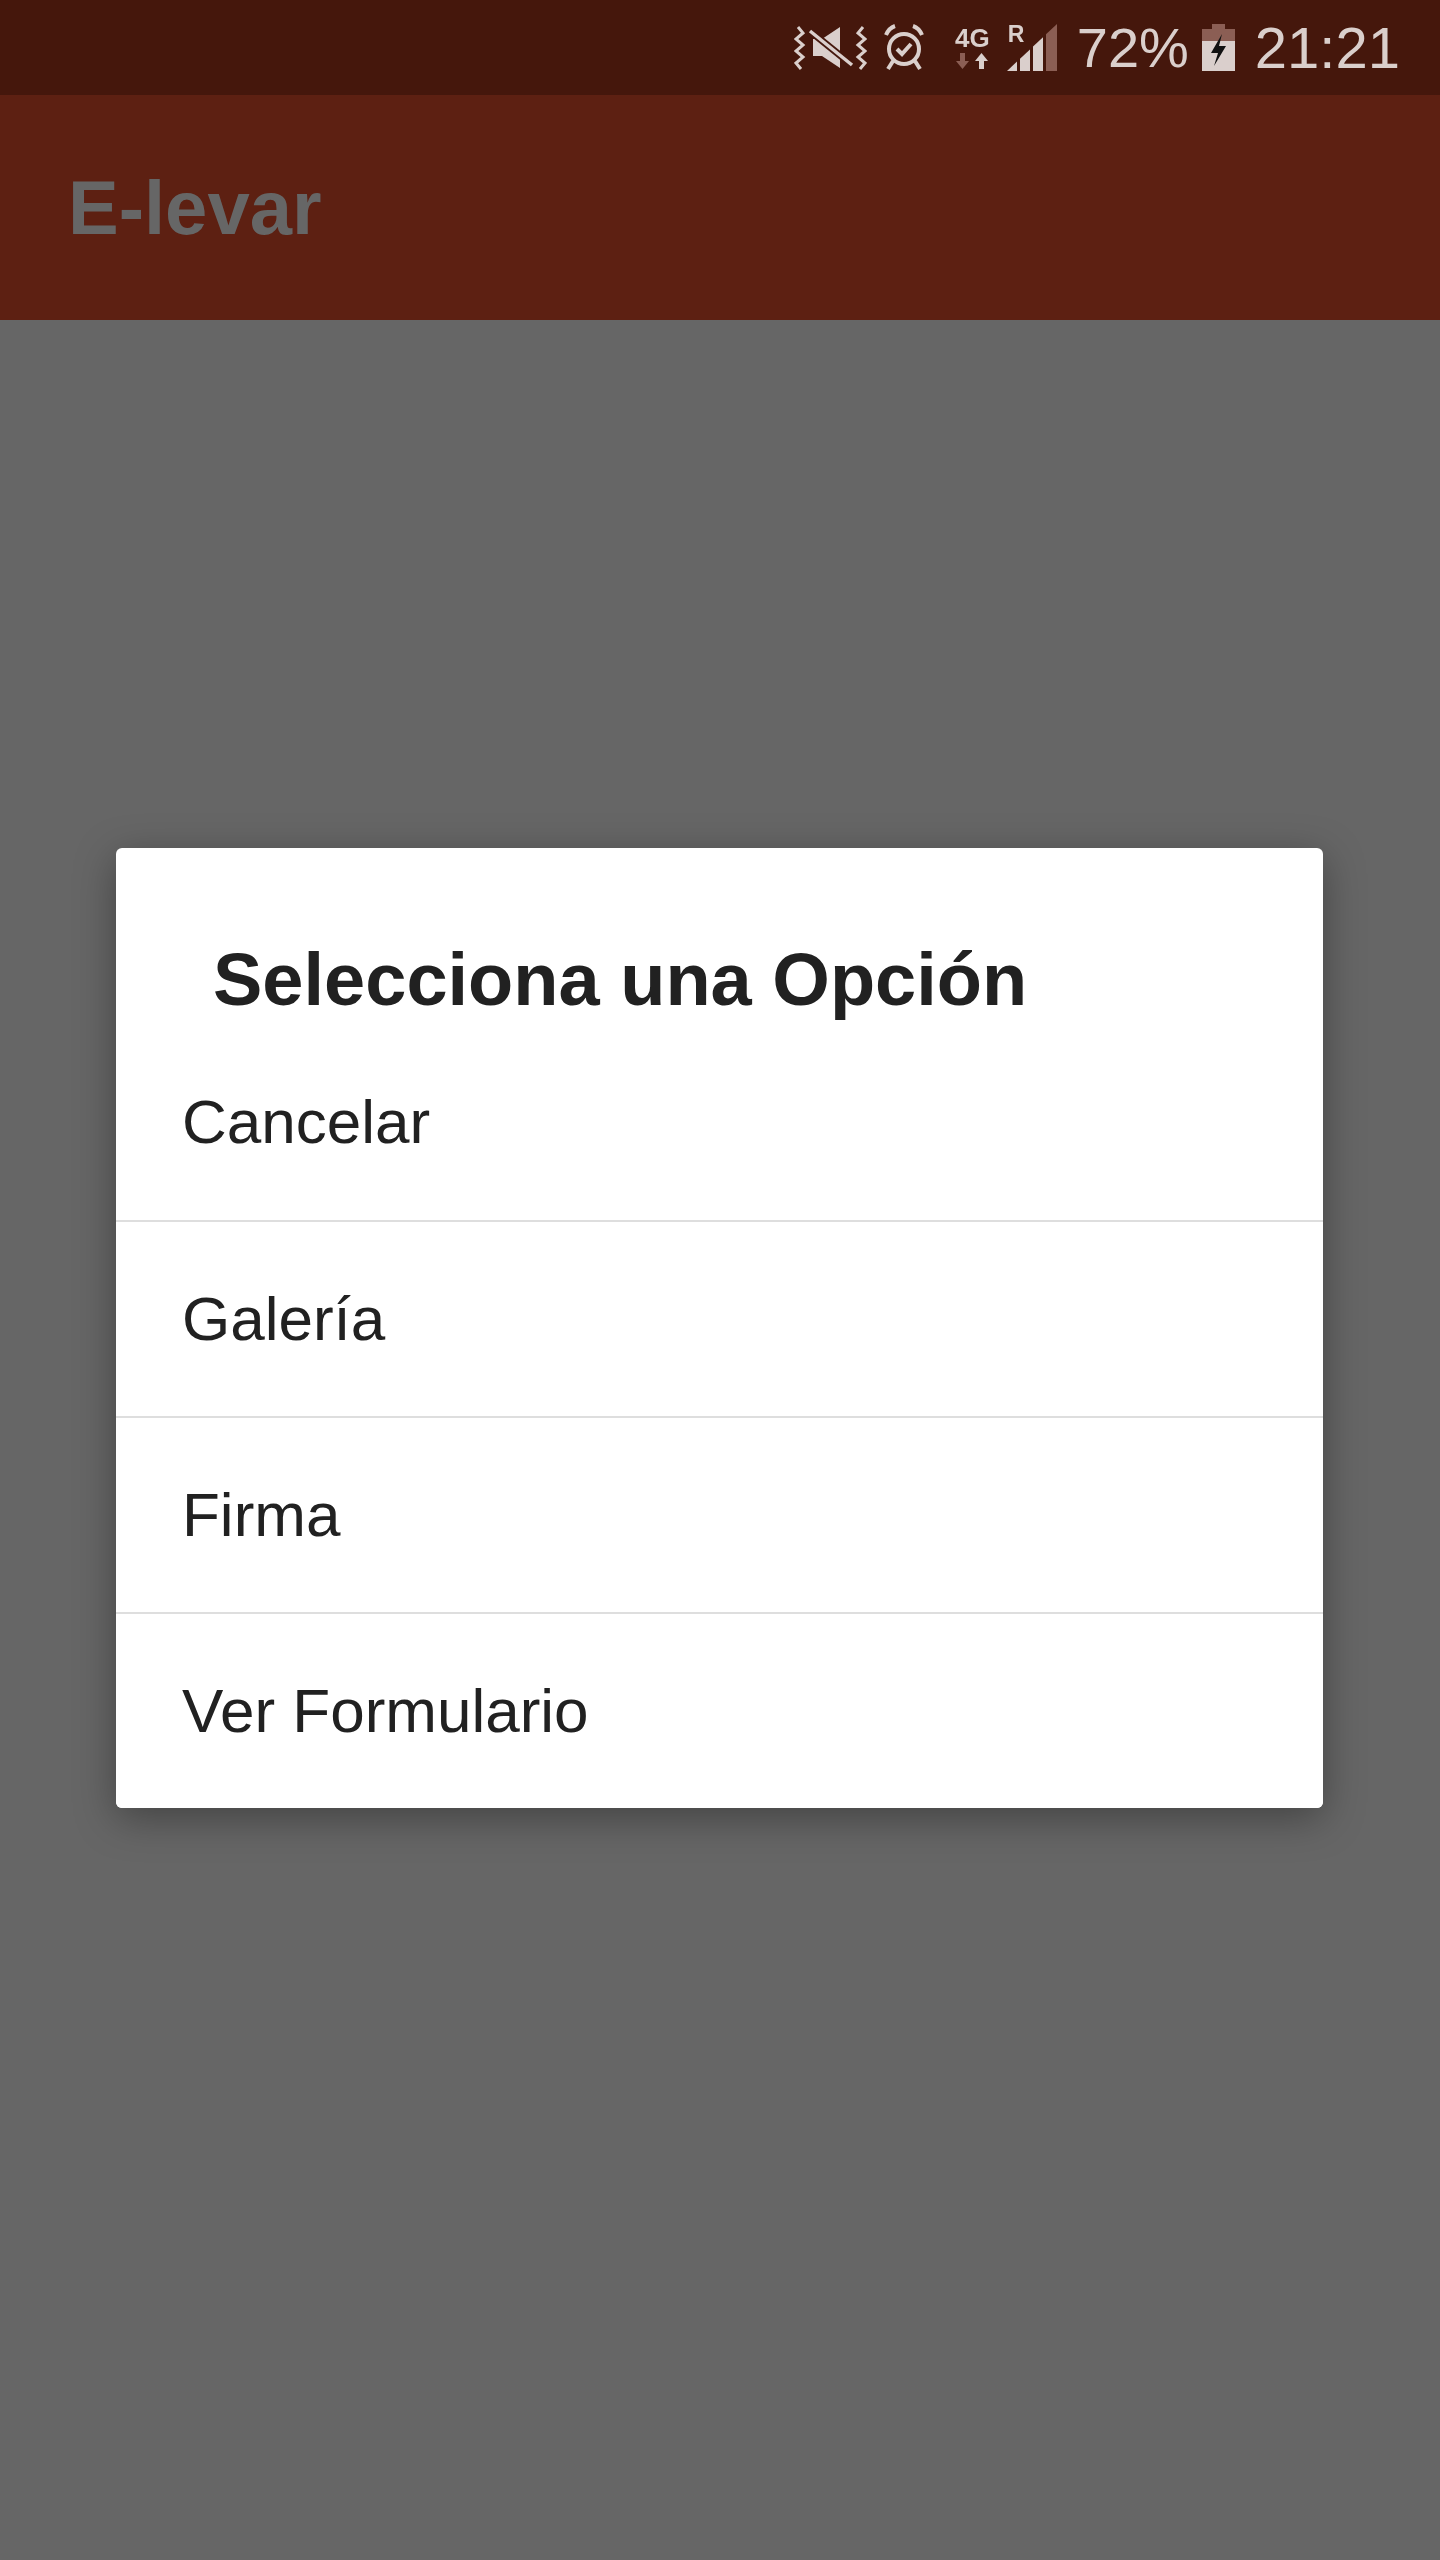 The height and width of the screenshot is (2560, 1440). Describe the element at coordinates (904, 47) in the screenshot. I see `alarm-clock-icon` at that location.